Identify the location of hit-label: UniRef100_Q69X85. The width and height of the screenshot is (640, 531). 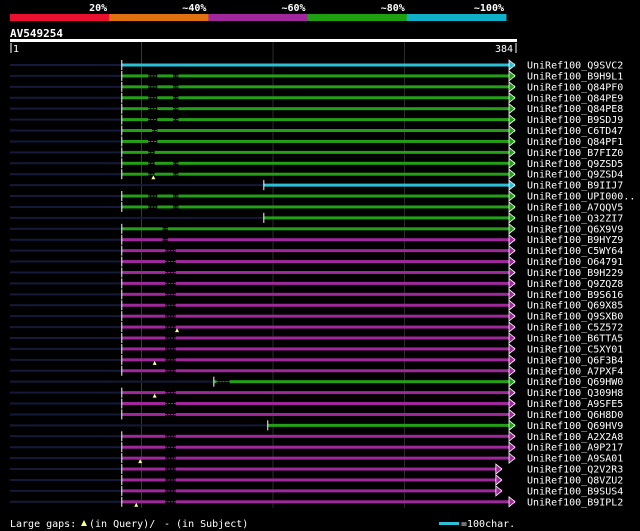
(575, 306).